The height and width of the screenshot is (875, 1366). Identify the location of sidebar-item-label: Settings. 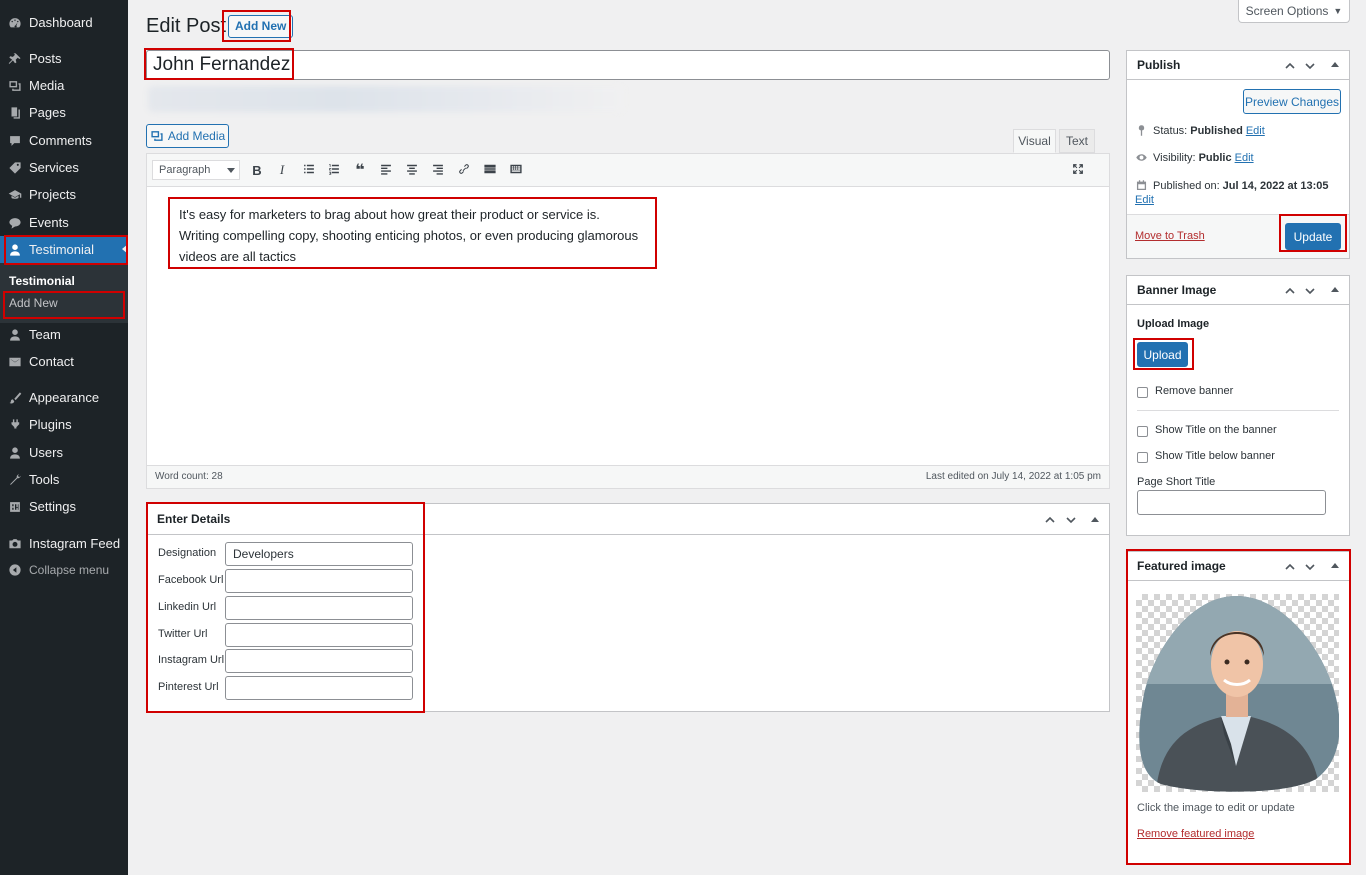
(52, 506).